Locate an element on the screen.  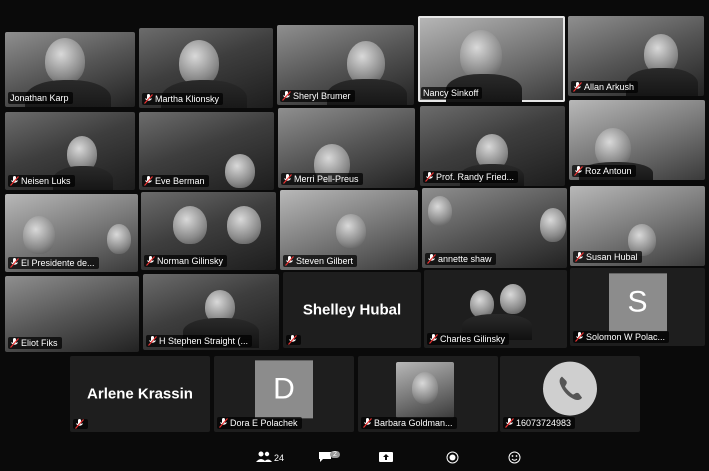
participant-name-label: Charles Gilinsky is located at coordinates (468, 339).